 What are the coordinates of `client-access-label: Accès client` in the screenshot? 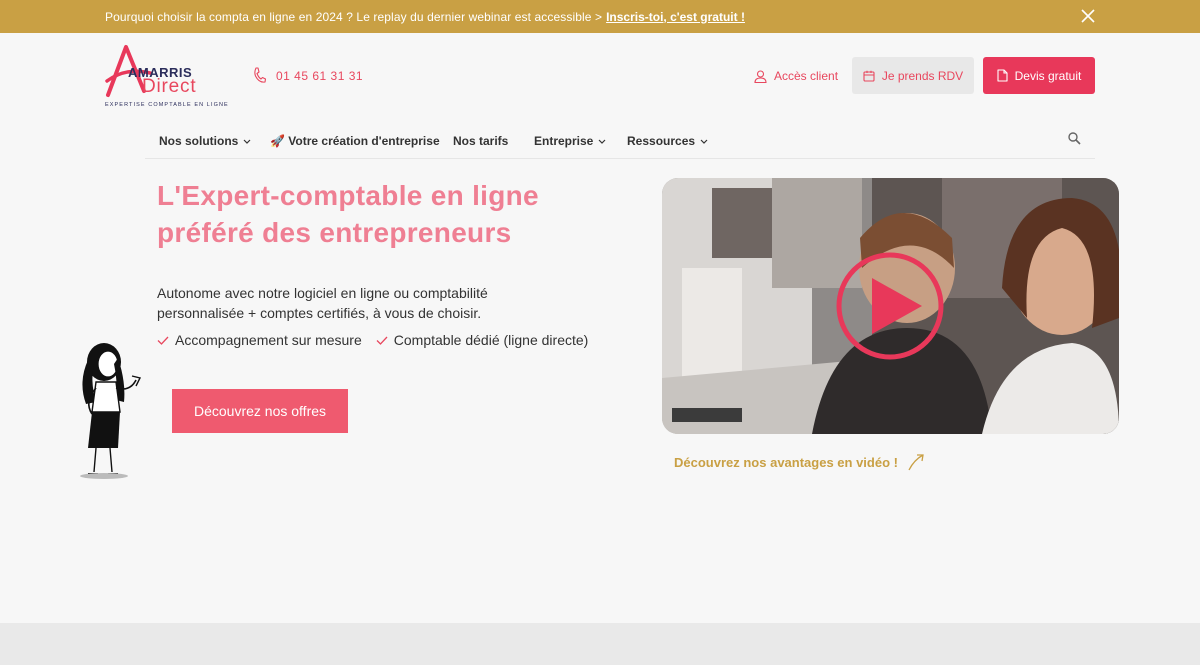 It's located at (806, 76).